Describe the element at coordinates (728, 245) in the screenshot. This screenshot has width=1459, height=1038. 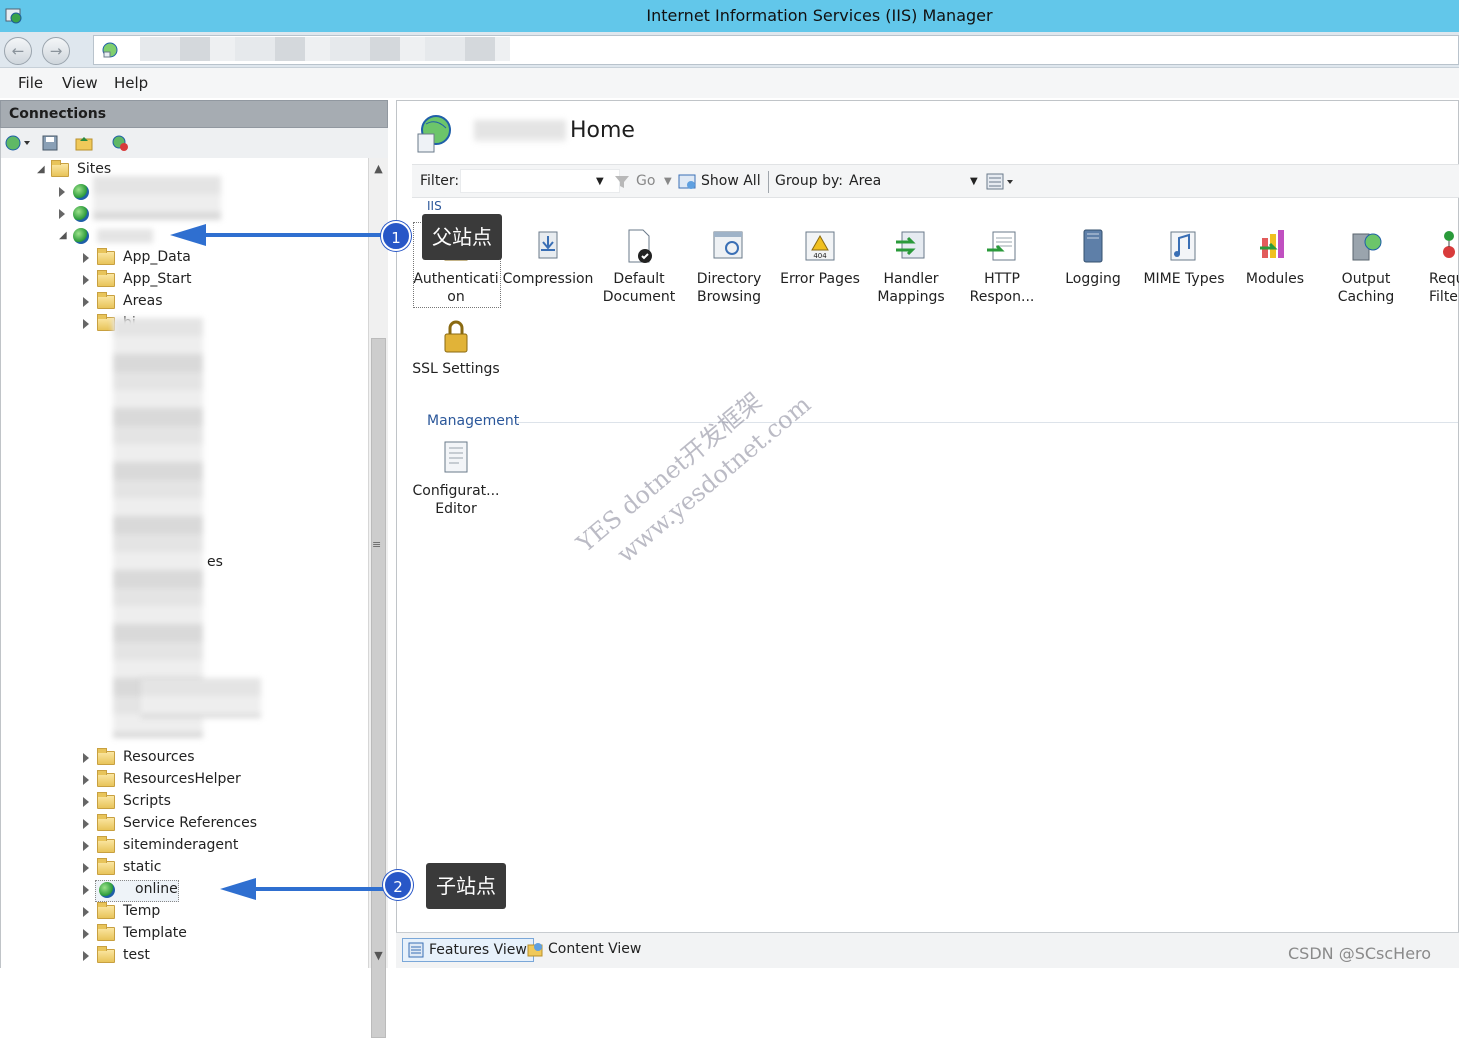
I see `directory-browsing-icon` at that location.